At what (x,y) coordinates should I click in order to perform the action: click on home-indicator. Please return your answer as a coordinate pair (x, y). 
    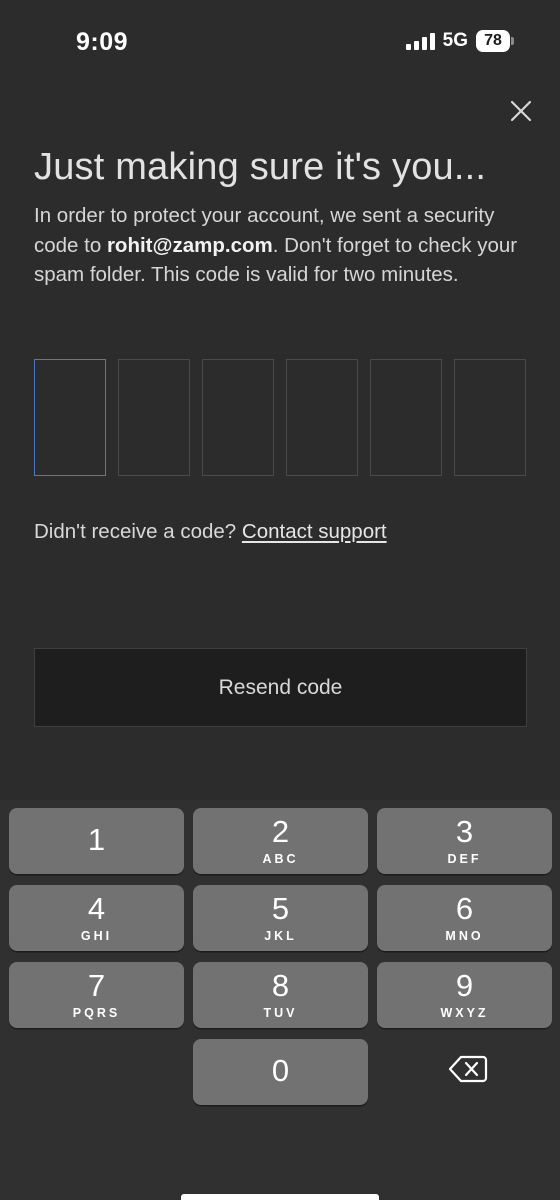
    Looking at the image, I should click on (280, 1197).